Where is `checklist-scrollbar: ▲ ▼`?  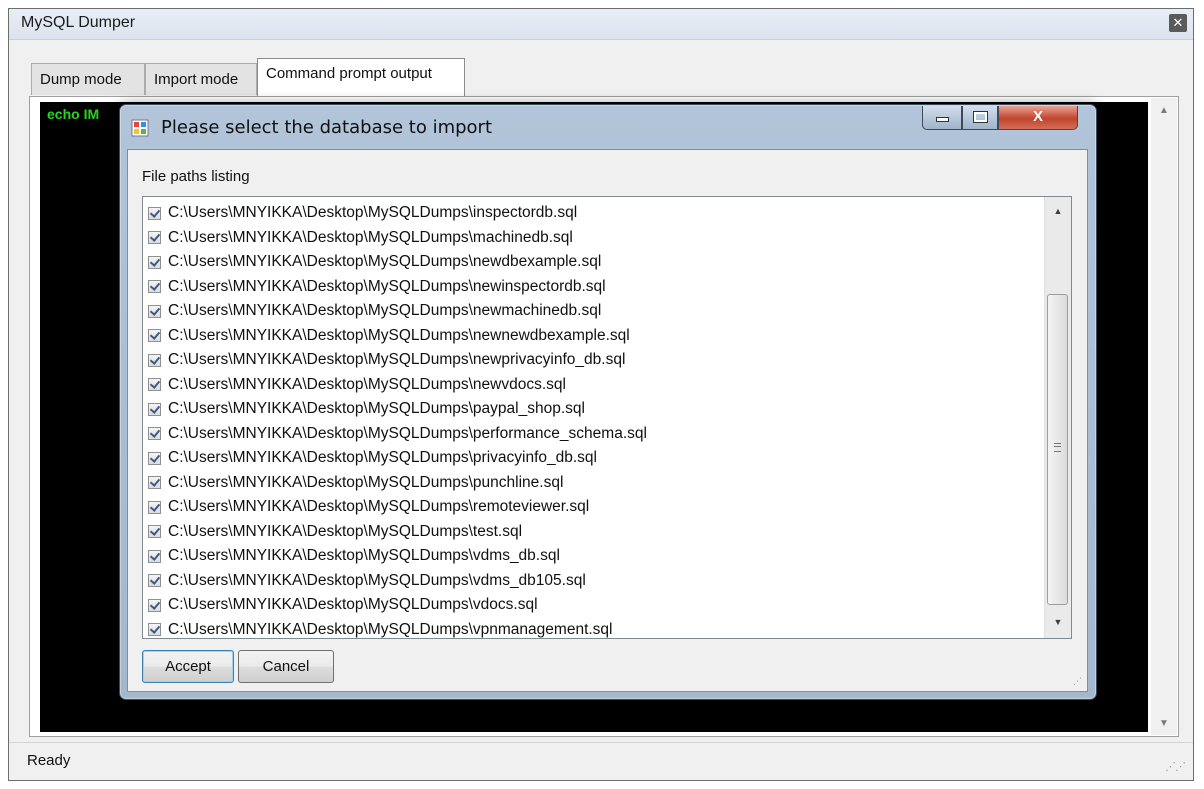 checklist-scrollbar: ▲ ▼ is located at coordinates (1057, 417).